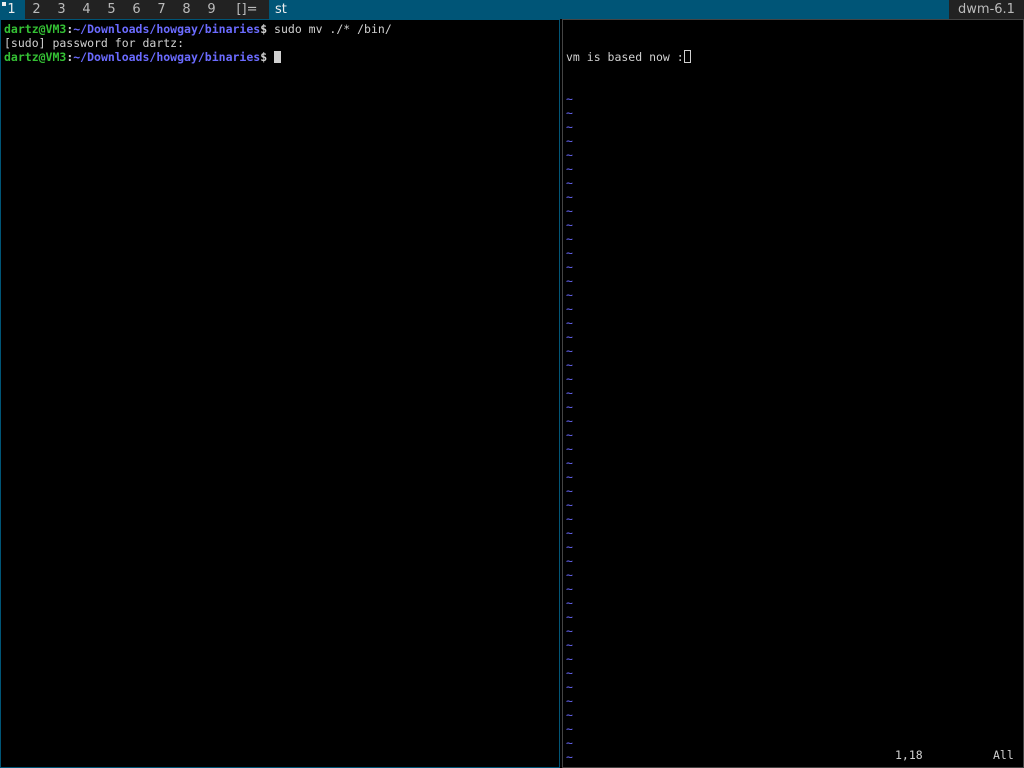  Describe the element at coordinates (278, 57) in the screenshot. I see `terminal-cursor` at that location.